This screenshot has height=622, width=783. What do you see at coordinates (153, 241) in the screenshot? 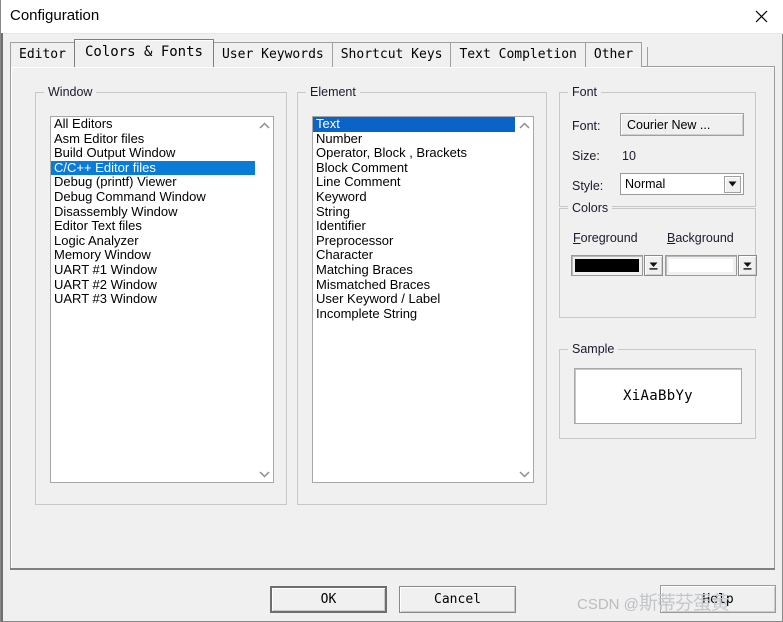
I see `window-list-item: Logic Analyzer` at bounding box center [153, 241].